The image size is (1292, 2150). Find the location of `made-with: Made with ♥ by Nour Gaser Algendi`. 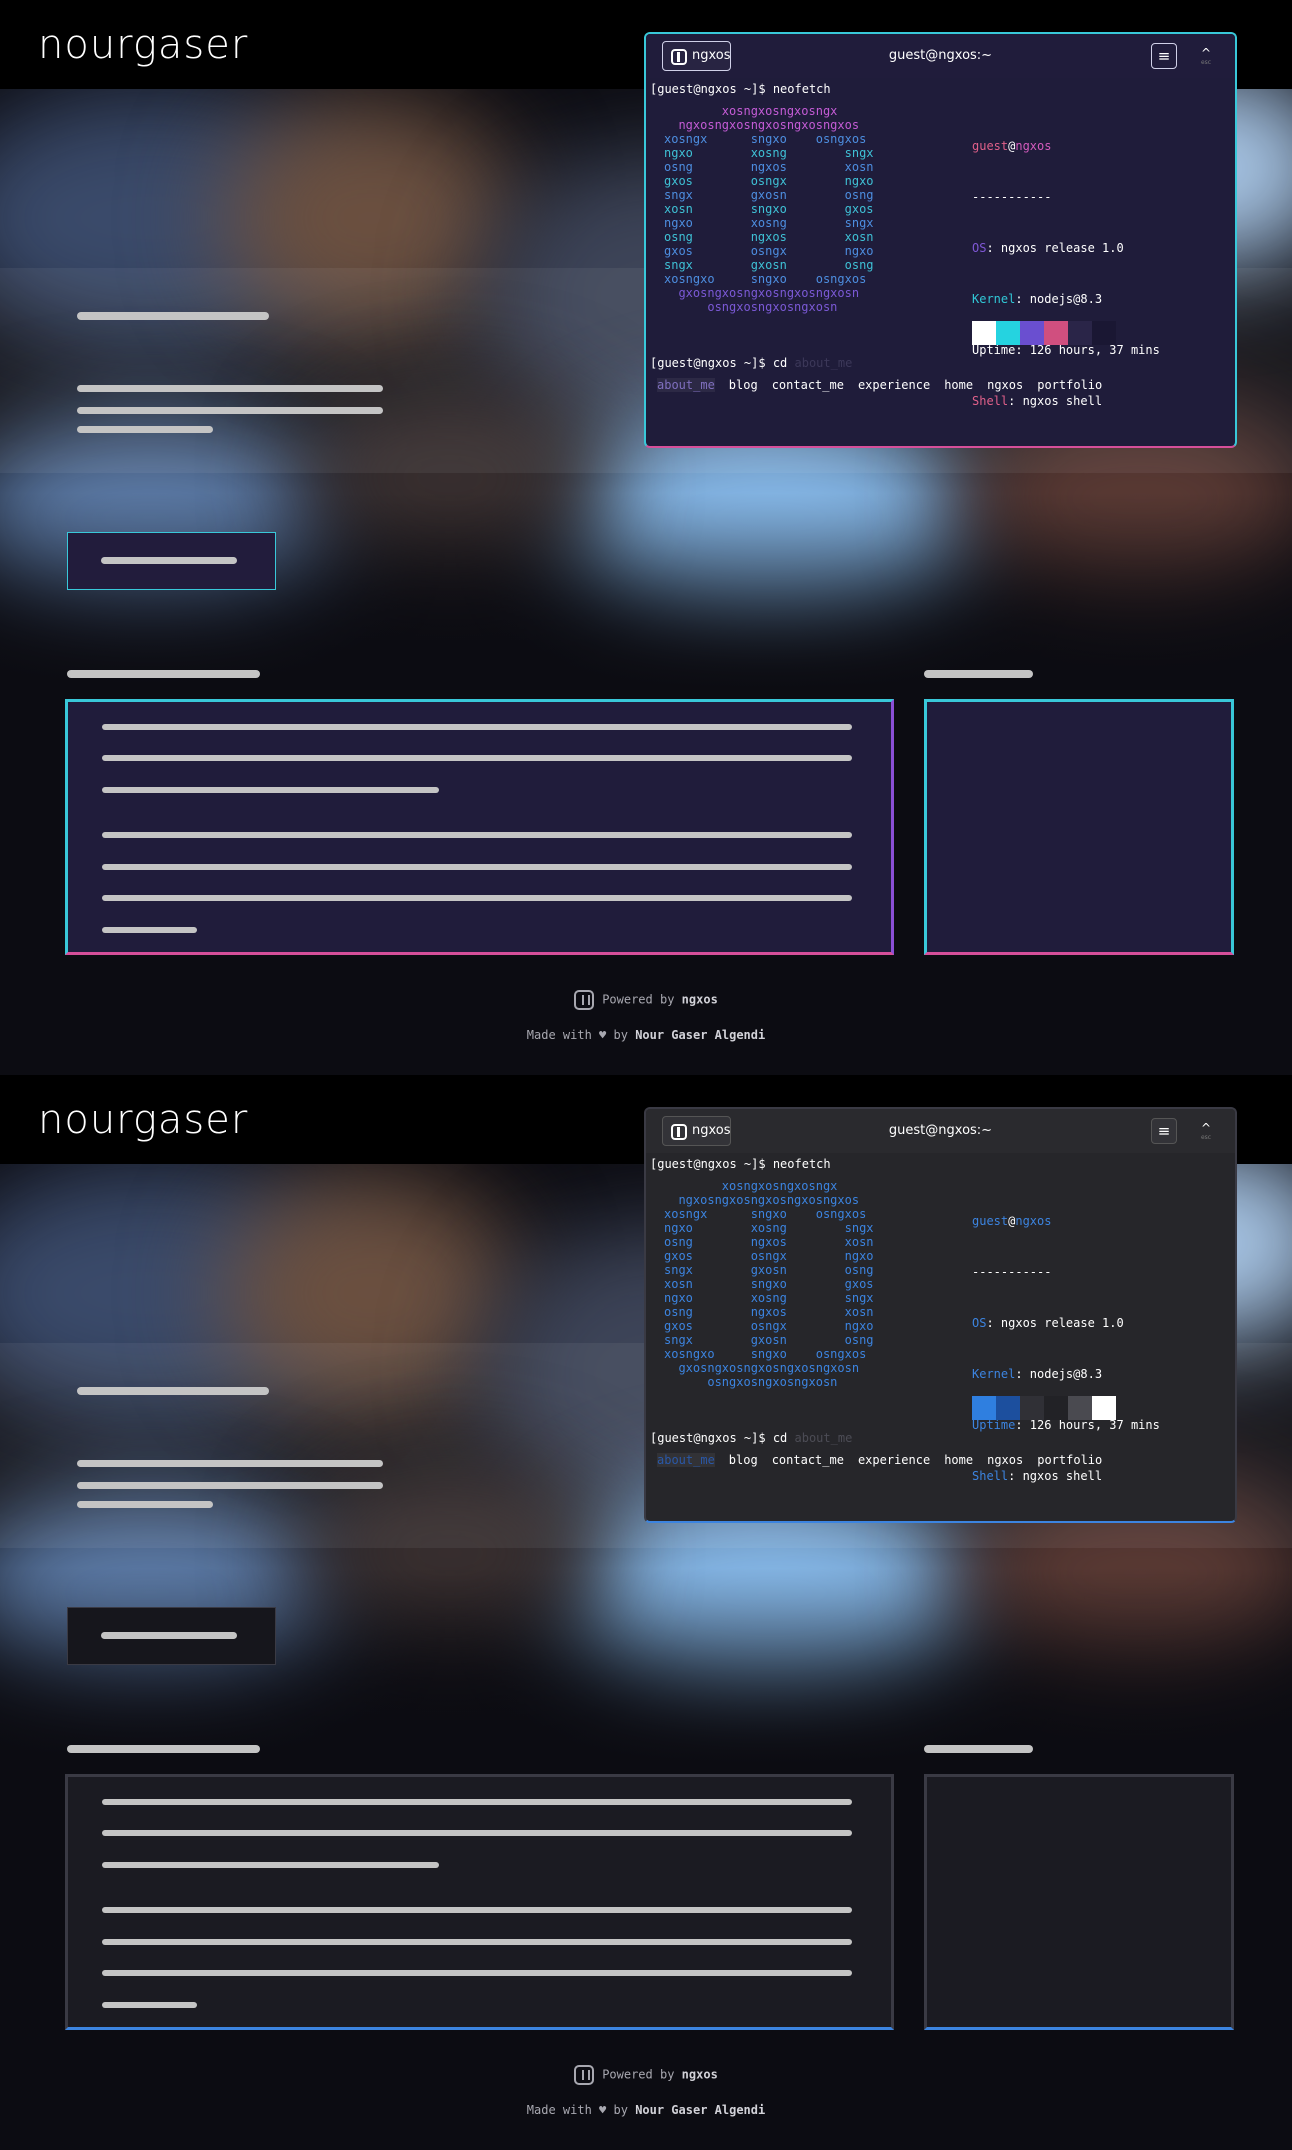

made-with: Made with ♥ by Nour Gaser Algendi is located at coordinates (646, 2110).